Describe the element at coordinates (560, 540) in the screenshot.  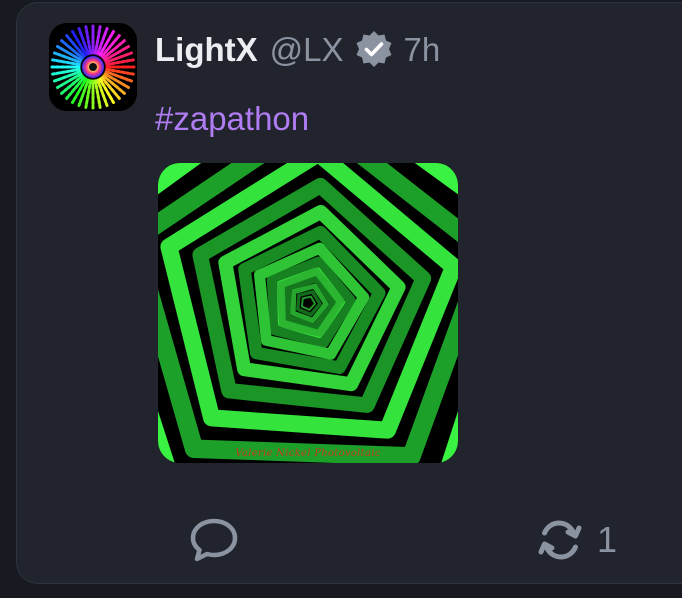
I see `circular-arrows-icon` at that location.